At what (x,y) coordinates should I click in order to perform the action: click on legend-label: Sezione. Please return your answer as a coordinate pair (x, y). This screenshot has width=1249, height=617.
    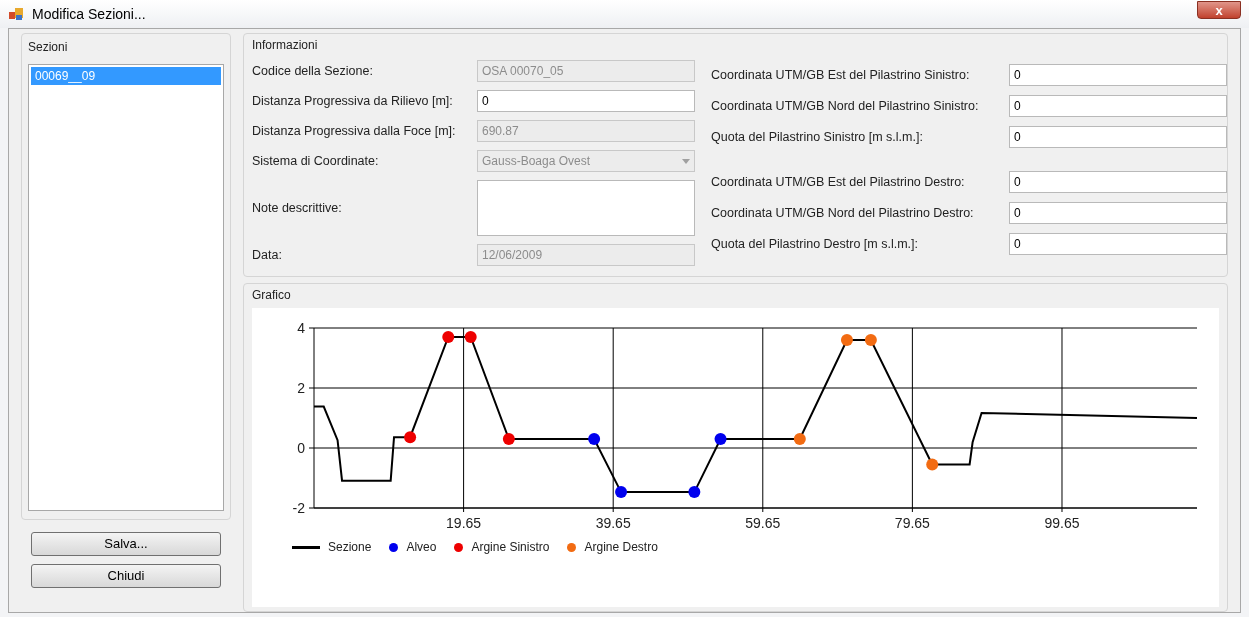
    Looking at the image, I should click on (350, 547).